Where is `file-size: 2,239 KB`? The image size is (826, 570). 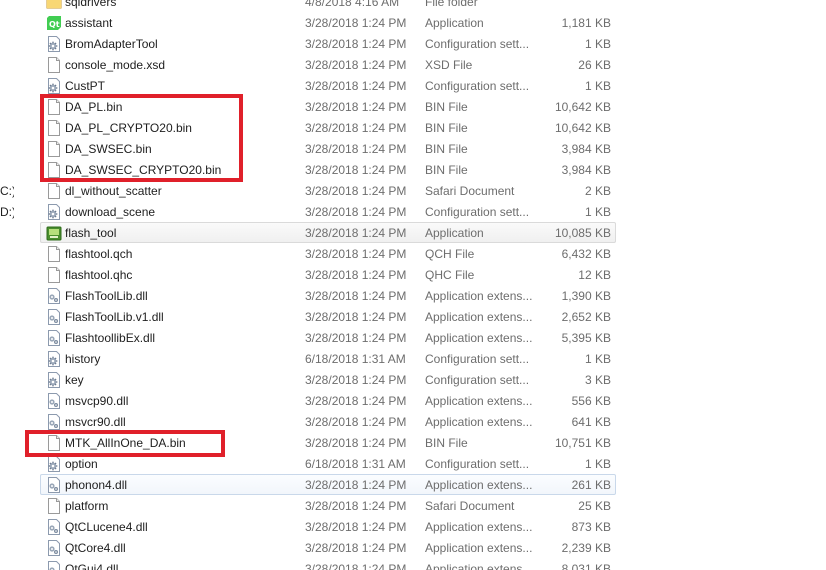
file-size: 2,239 KB is located at coordinates (586, 548).